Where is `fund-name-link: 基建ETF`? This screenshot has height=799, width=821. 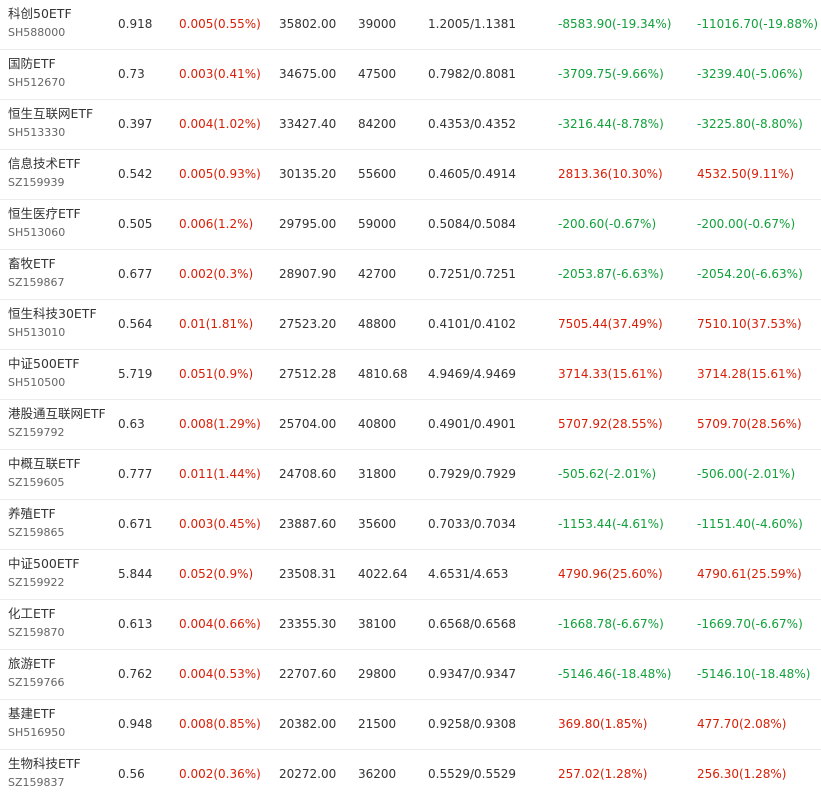 fund-name-link: 基建ETF is located at coordinates (57, 714).